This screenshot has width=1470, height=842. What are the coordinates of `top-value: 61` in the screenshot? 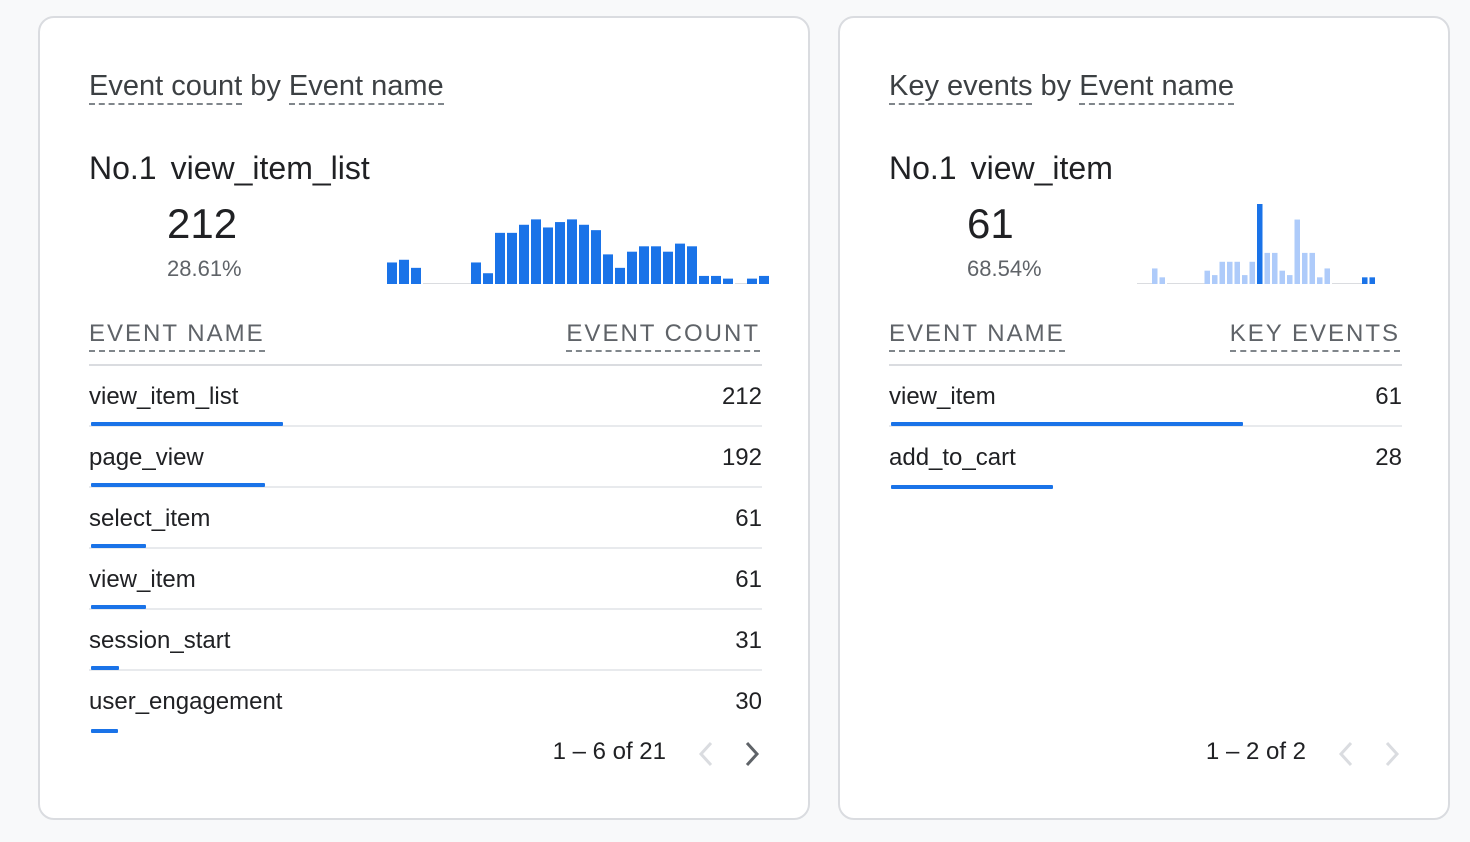 It's located at (990, 223).